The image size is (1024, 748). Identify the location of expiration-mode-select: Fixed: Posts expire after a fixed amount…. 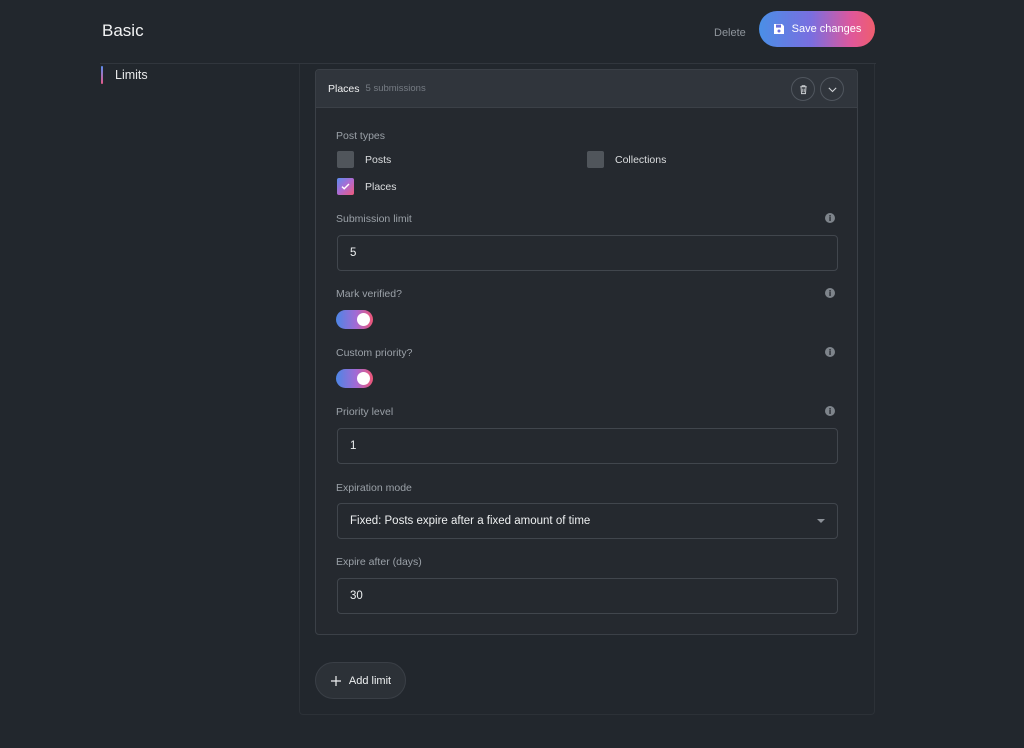
(587, 521).